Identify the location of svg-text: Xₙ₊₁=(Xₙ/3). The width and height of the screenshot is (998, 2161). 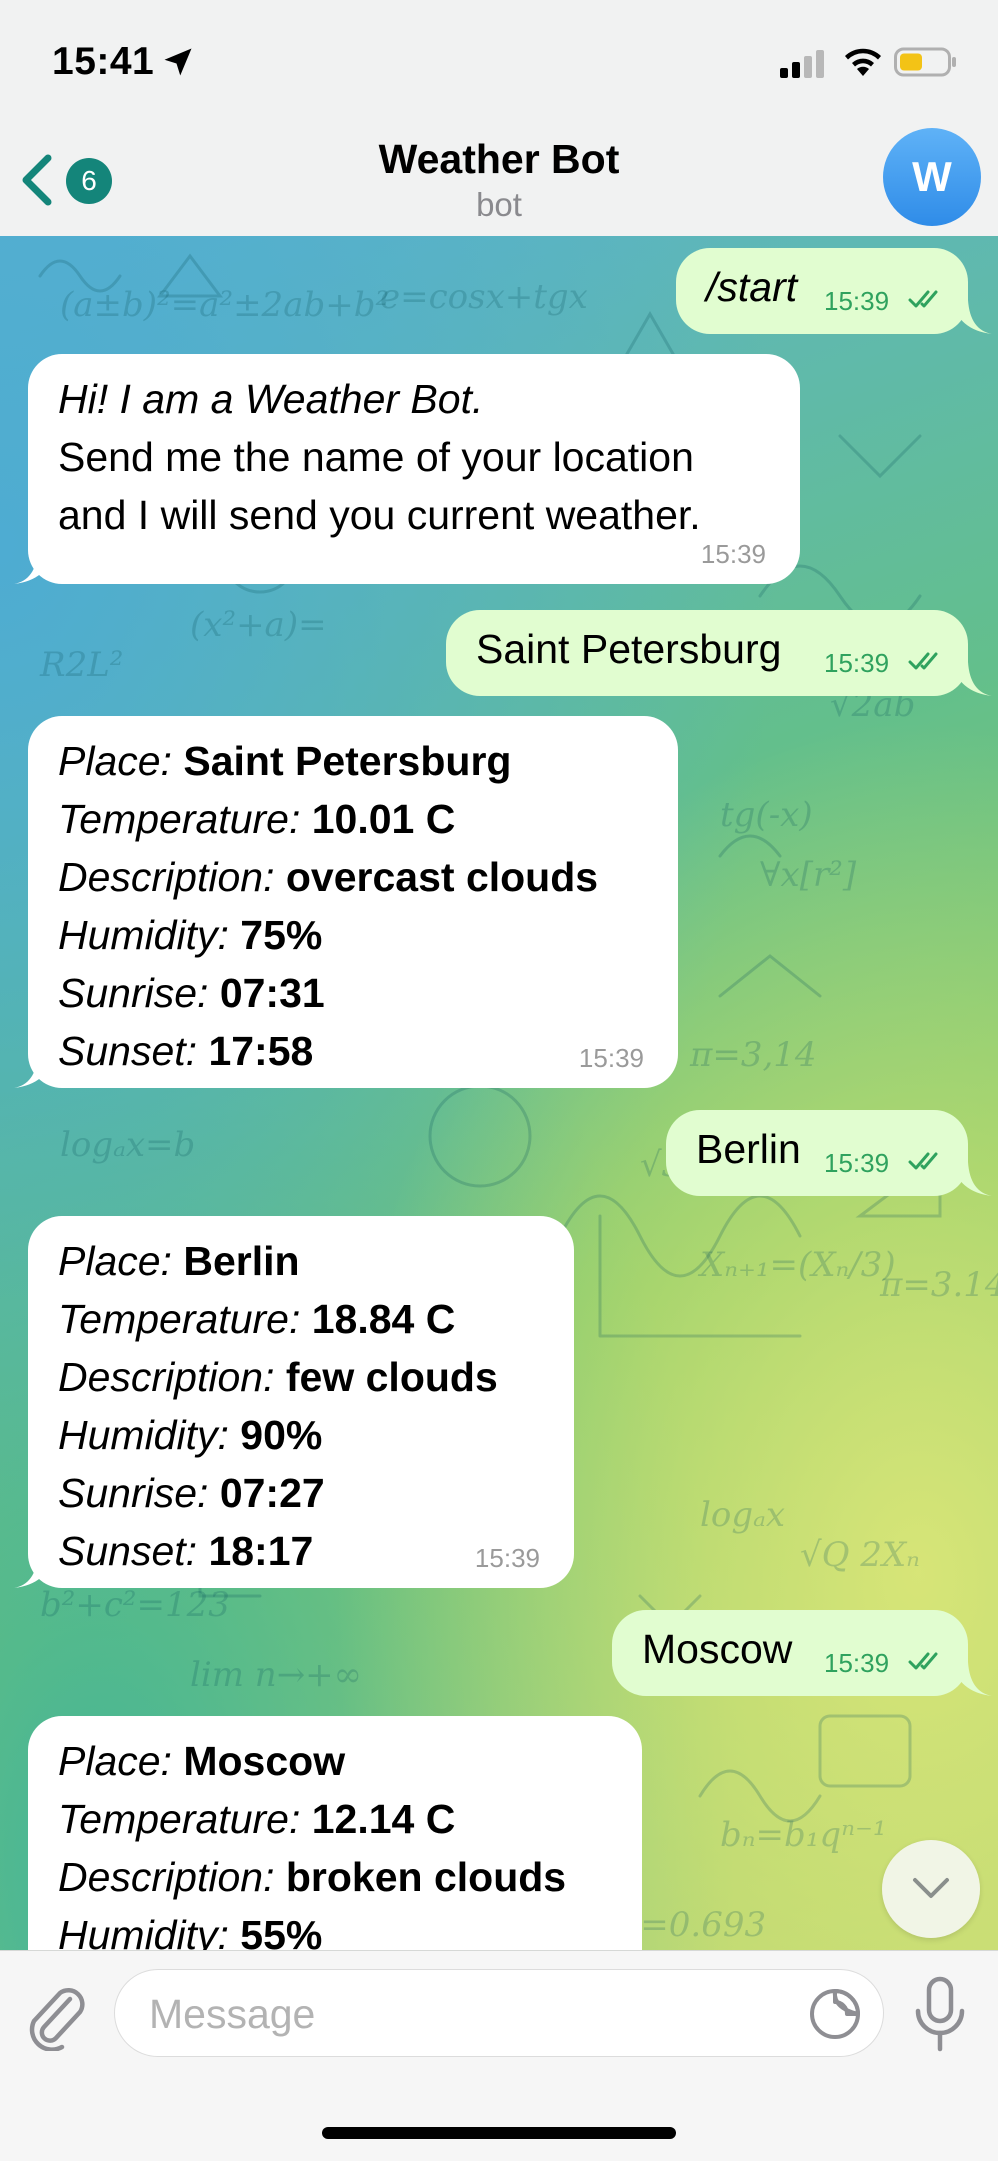
(796, 1265).